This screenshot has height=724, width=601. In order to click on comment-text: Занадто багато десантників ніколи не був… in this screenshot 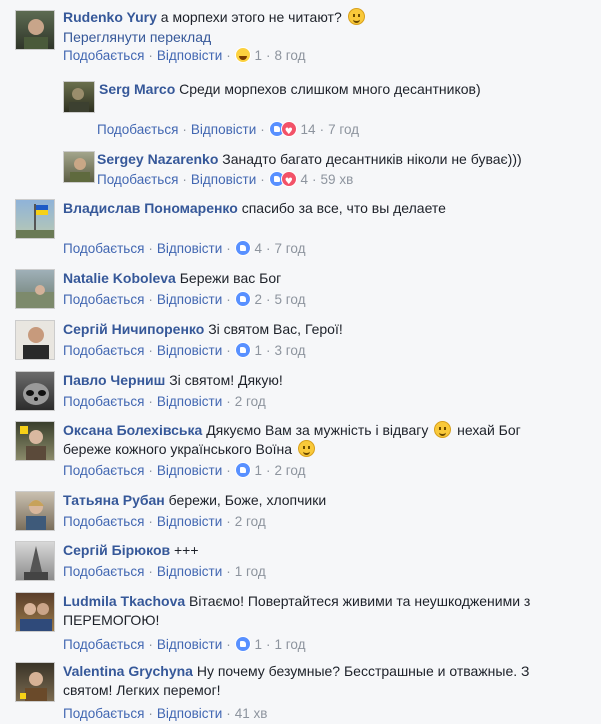, I will do `click(372, 159)`.